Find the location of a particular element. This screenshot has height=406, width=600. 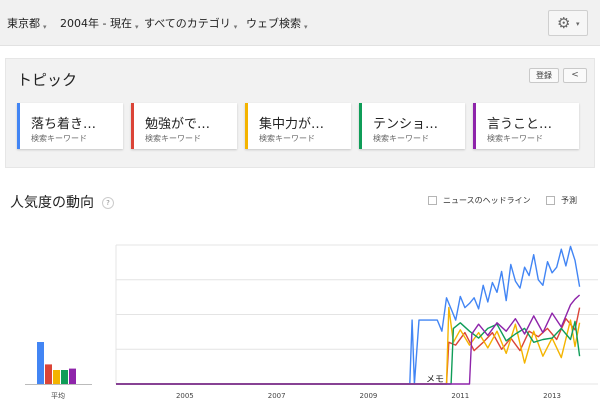

x-tick-label: 2013 is located at coordinates (552, 396).